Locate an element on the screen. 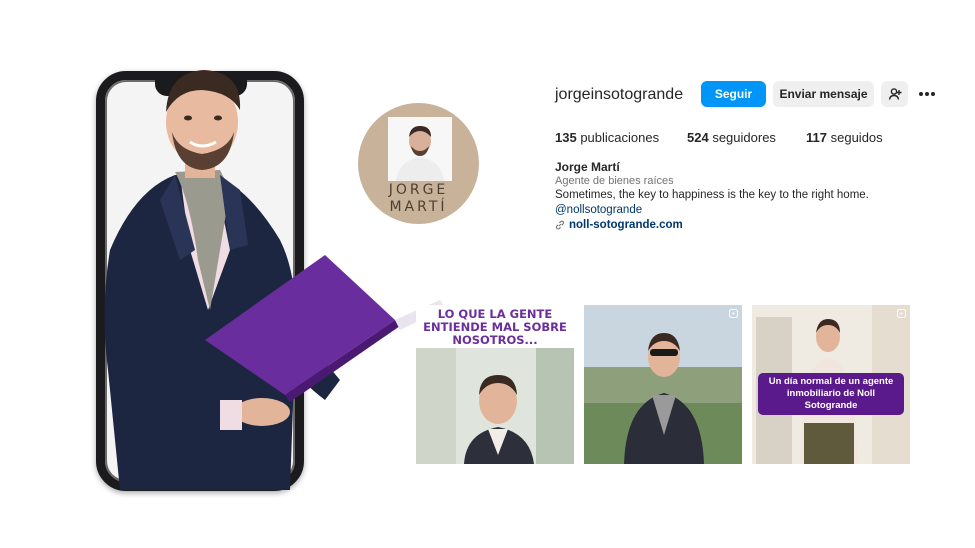  post-2-image is located at coordinates (663, 384).